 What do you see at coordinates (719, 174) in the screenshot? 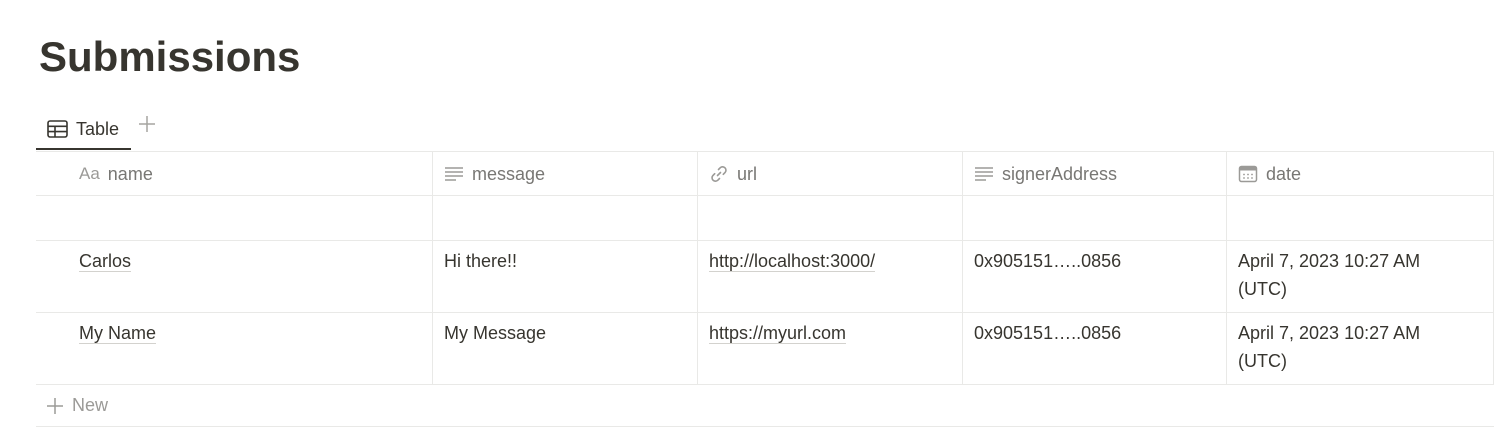
I see `link-icon` at bounding box center [719, 174].